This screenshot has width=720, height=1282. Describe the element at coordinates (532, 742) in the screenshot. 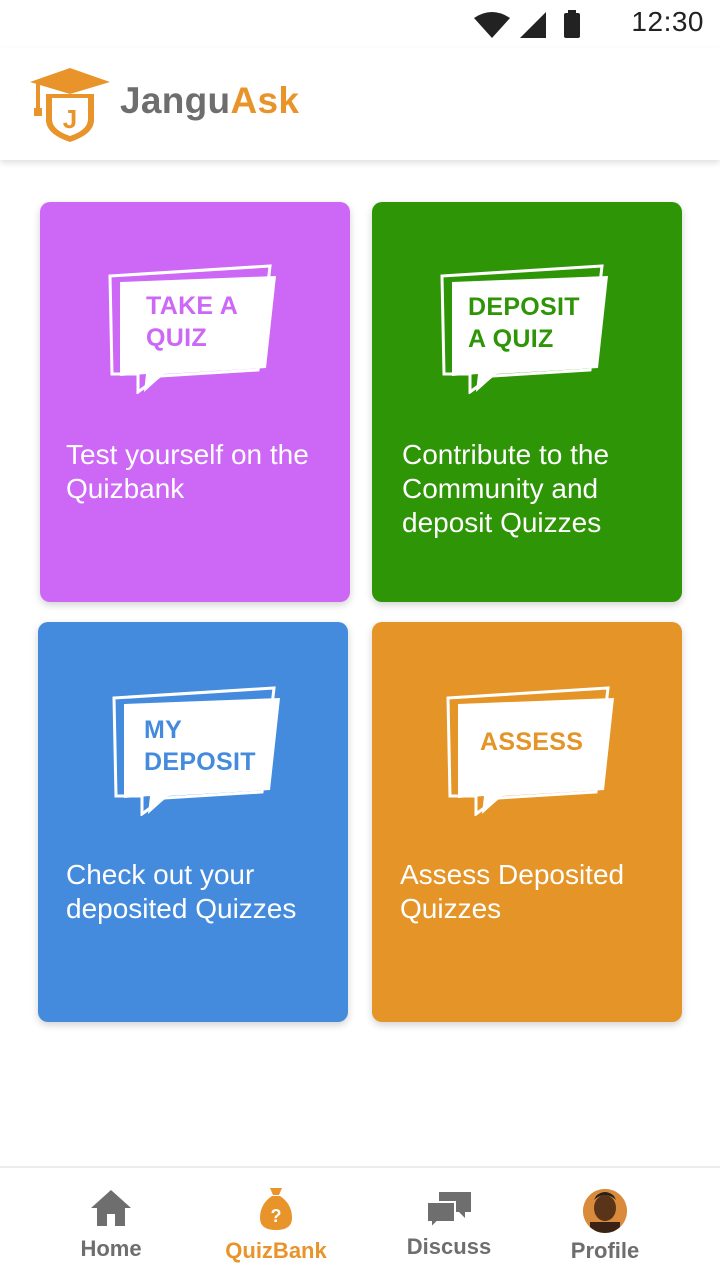

I see `bubble-label: ASSESS` at that location.